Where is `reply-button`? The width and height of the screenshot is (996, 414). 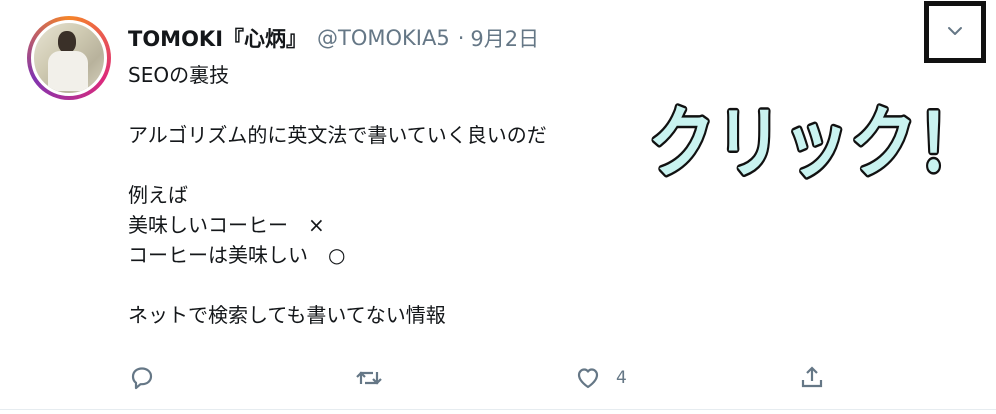 reply-button is located at coordinates (142, 378).